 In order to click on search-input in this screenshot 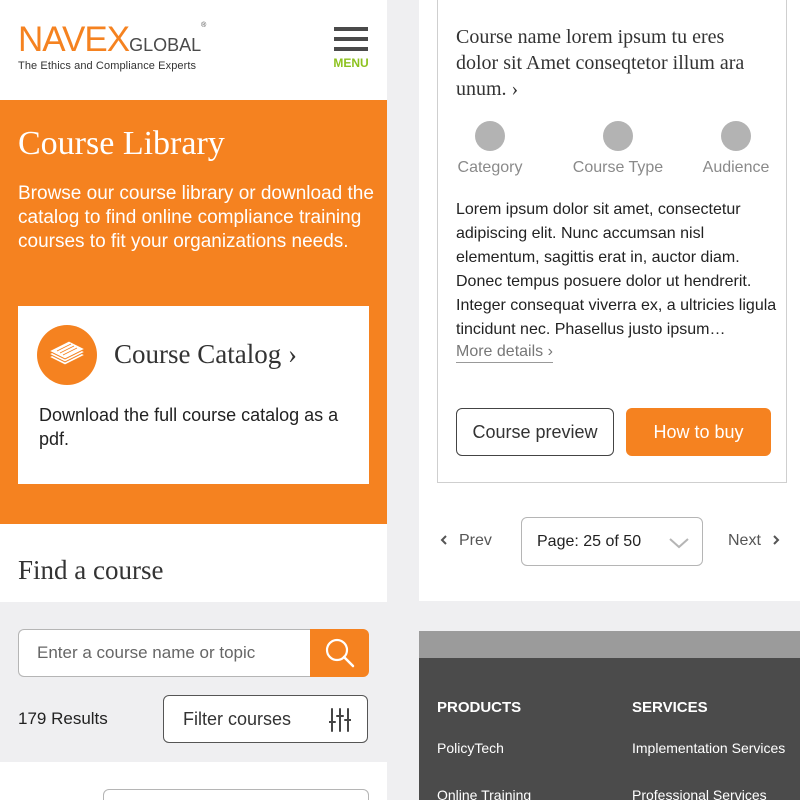, I will do `click(164, 653)`.